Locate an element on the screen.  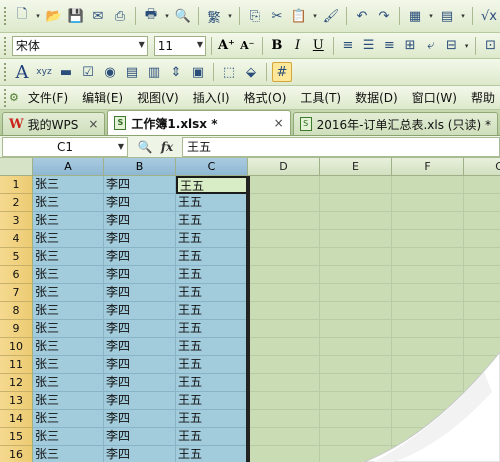
radio-control-icon: ◉ is located at coordinates (110, 72).